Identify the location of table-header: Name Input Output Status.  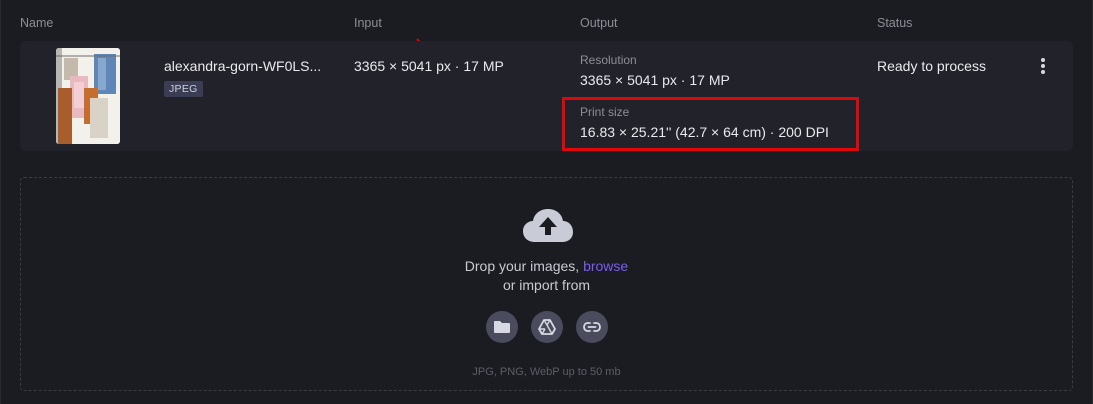
(547, 24).